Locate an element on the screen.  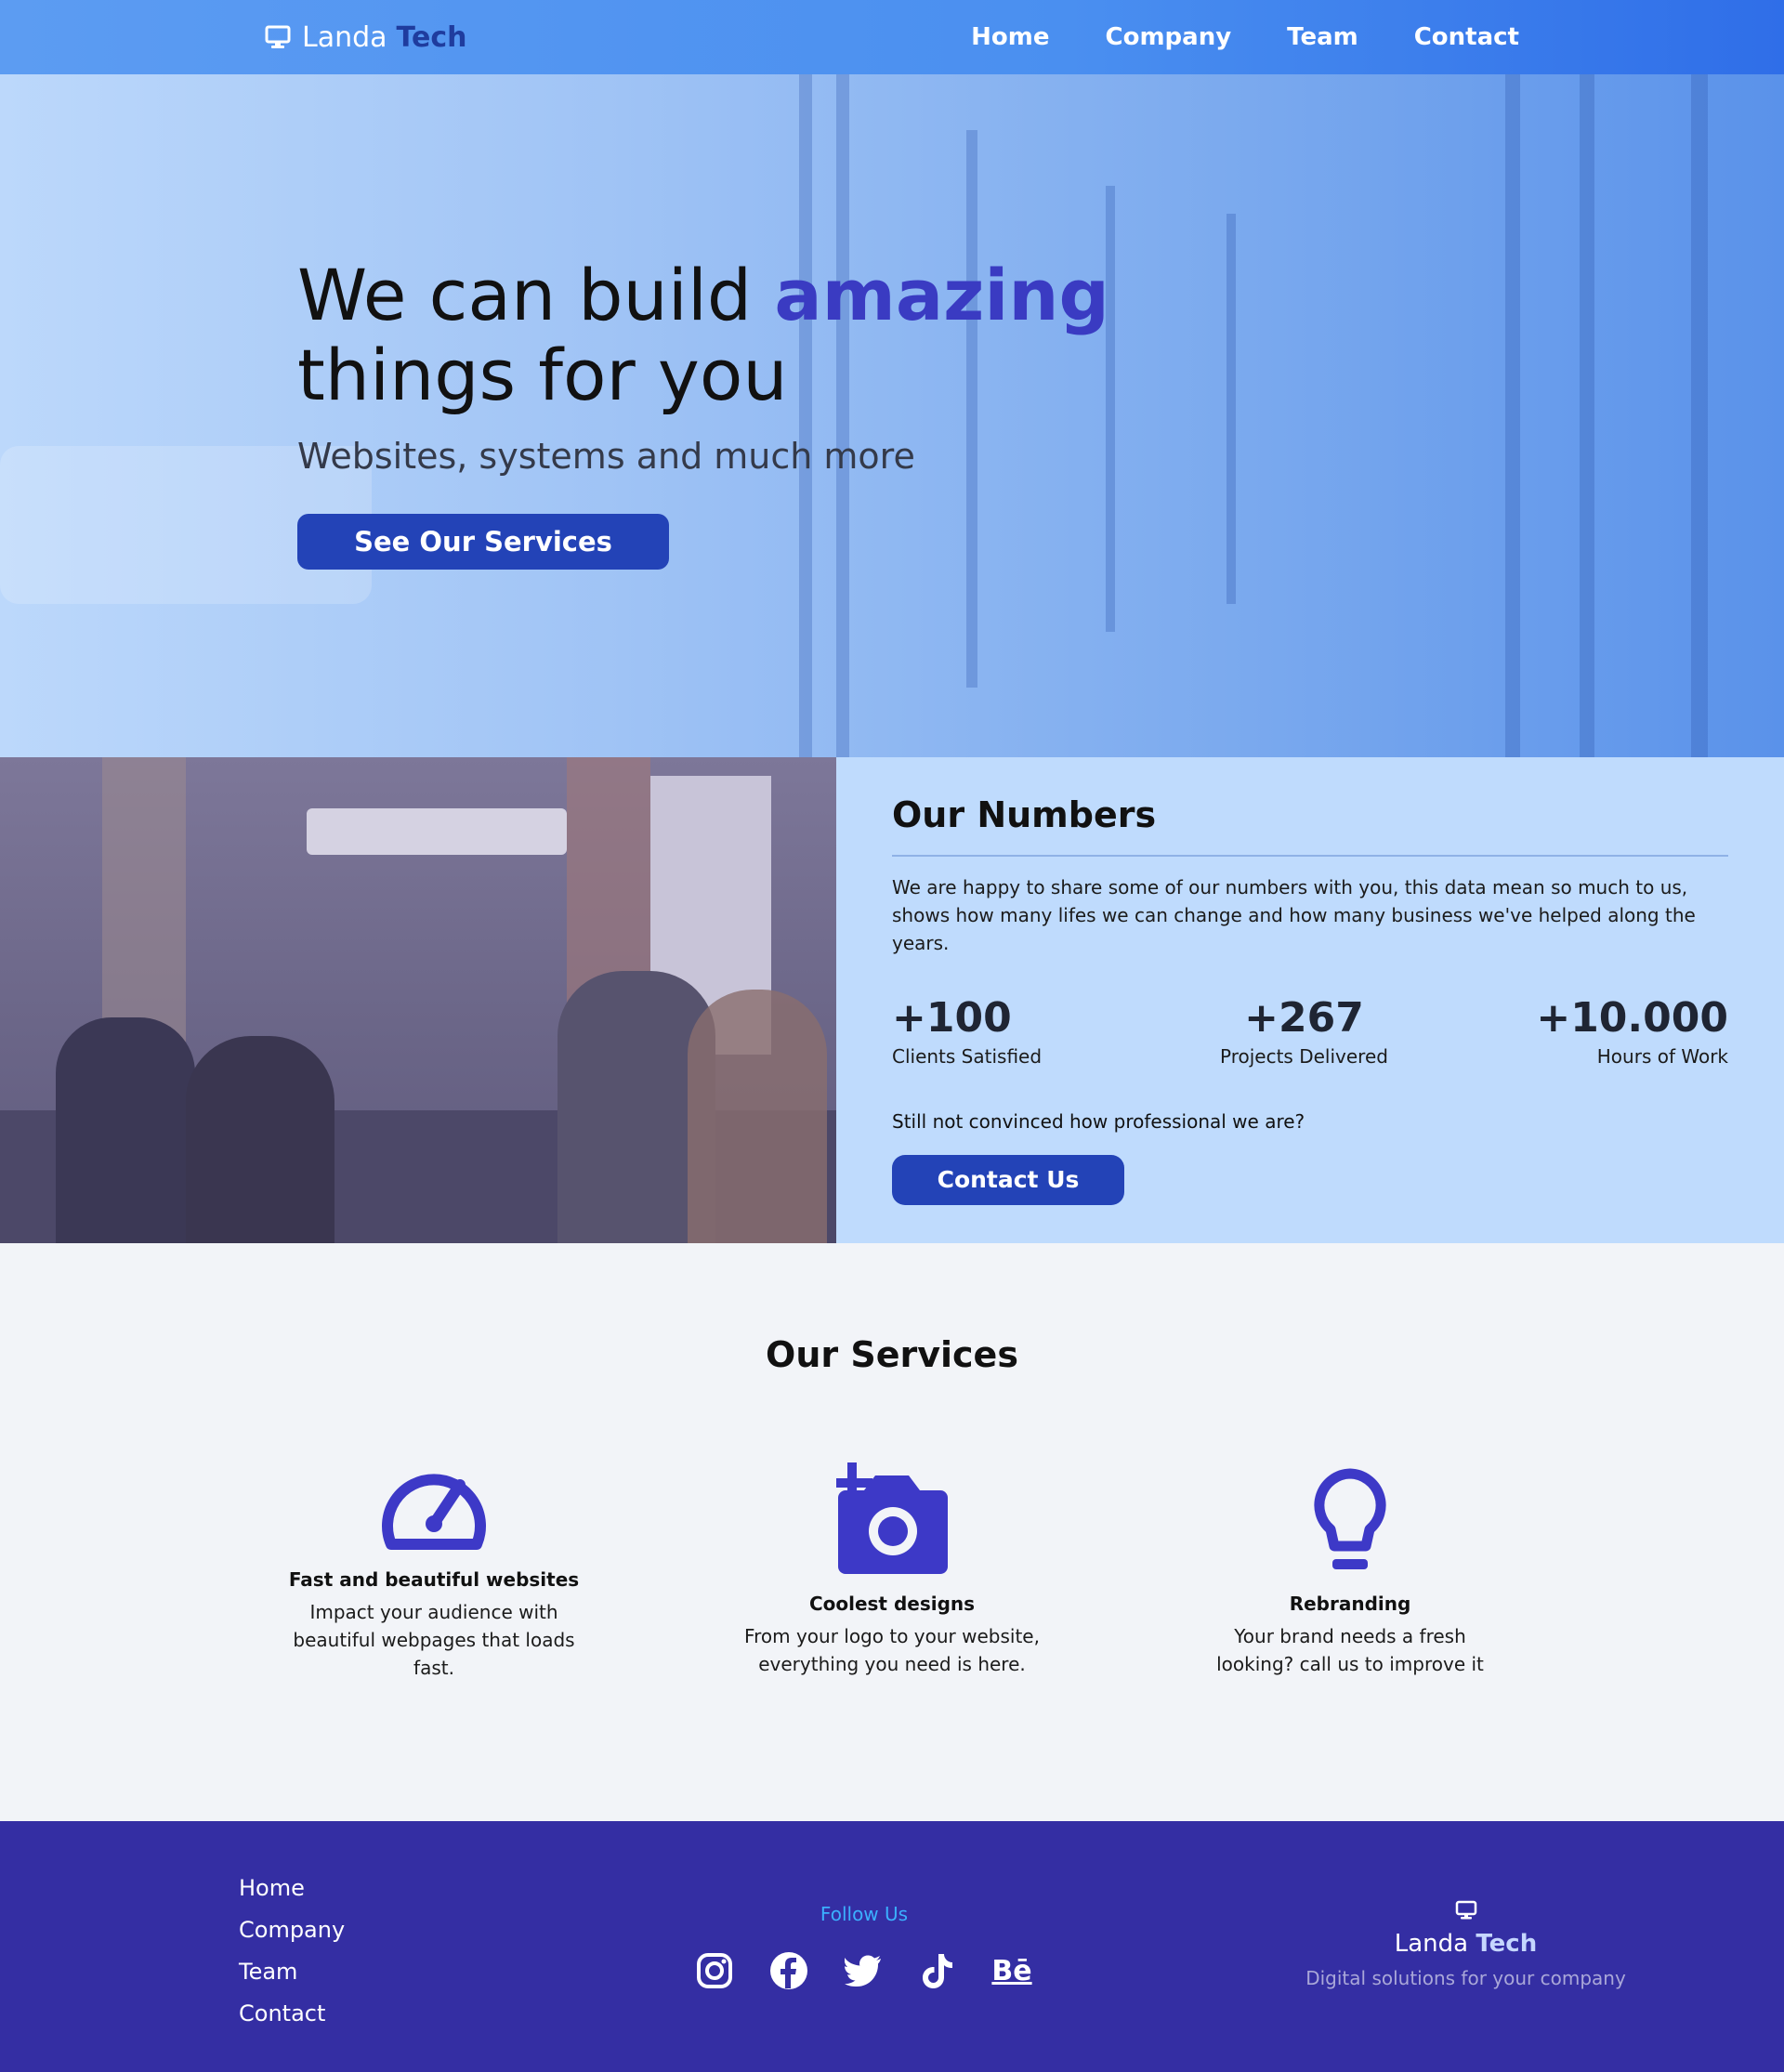
stat-value: +100 is located at coordinates (952, 1018).